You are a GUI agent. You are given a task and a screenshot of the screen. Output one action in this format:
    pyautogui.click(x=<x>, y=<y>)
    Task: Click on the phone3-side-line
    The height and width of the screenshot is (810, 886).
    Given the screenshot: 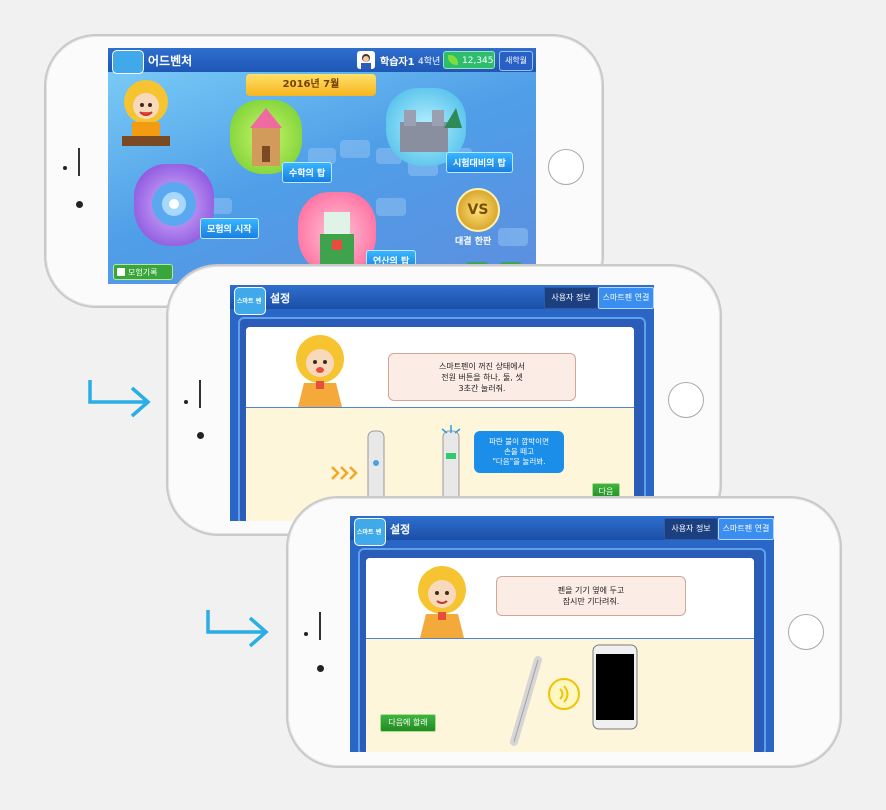 What is the action you would take?
    pyautogui.click(x=320, y=626)
    